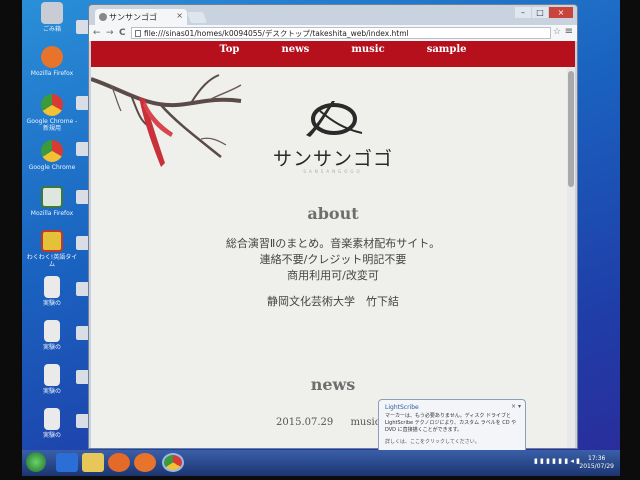 The width and height of the screenshot is (640, 480). I want to click on english-time-icon, so click(52, 241).